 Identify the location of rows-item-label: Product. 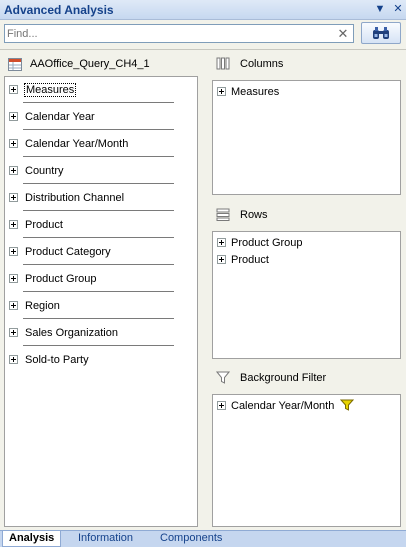
(250, 260).